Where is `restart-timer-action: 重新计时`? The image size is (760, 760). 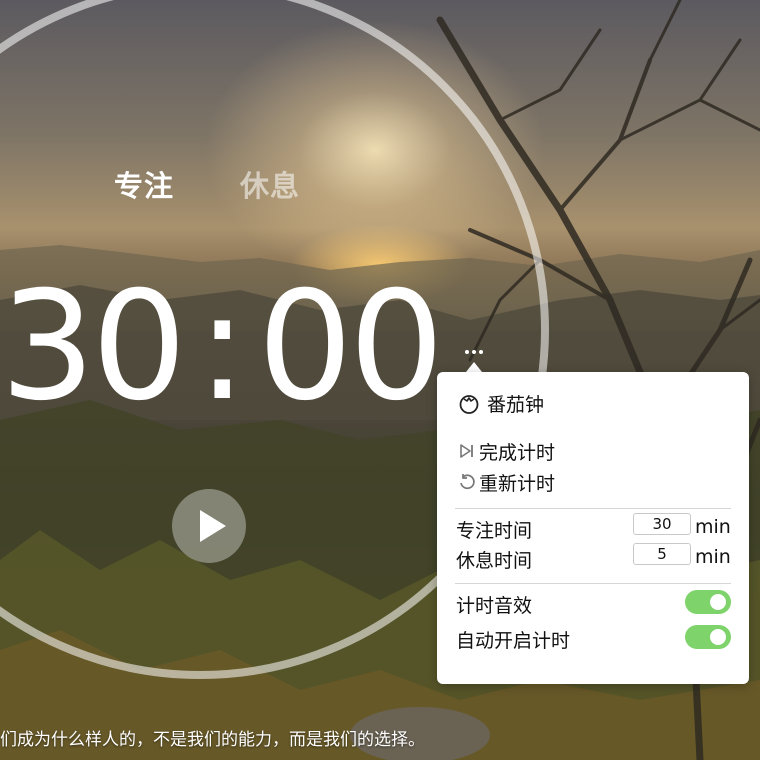
restart-timer-action: 重新计时 is located at coordinates (506, 482).